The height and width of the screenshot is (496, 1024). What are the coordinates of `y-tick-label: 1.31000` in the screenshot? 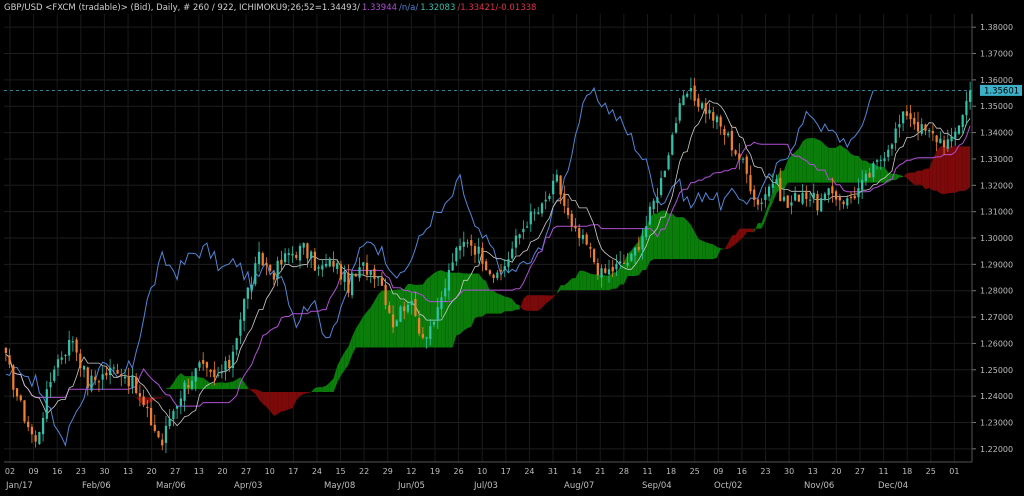 It's located at (996, 212).